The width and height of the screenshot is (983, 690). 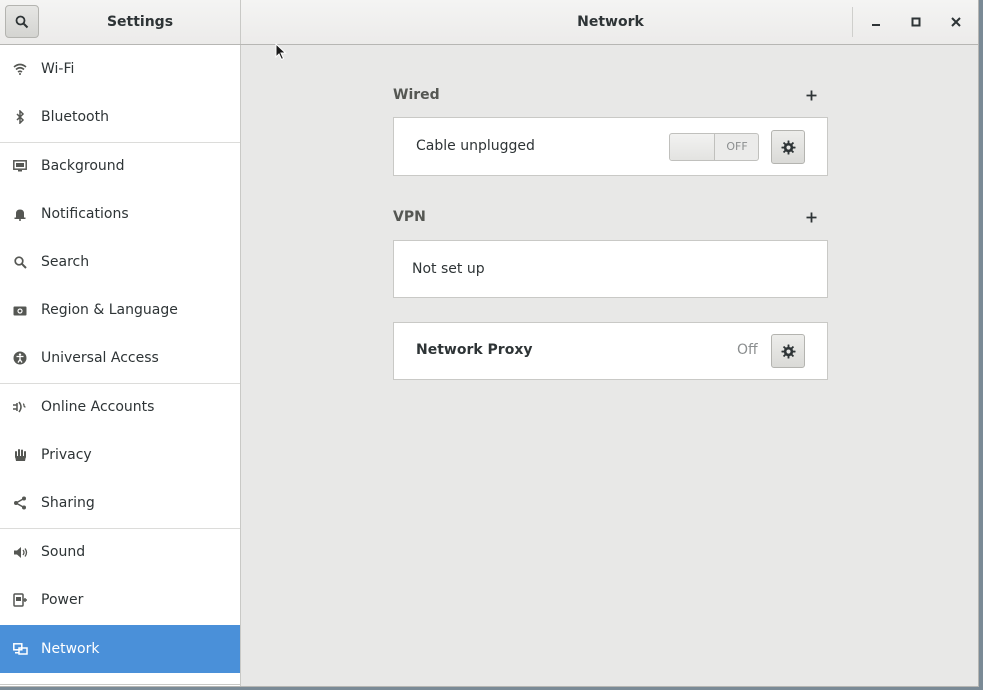 What do you see at coordinates (876, 25) in the screenshot?
I see `minimize-icon` at bounding box center [876, 25].